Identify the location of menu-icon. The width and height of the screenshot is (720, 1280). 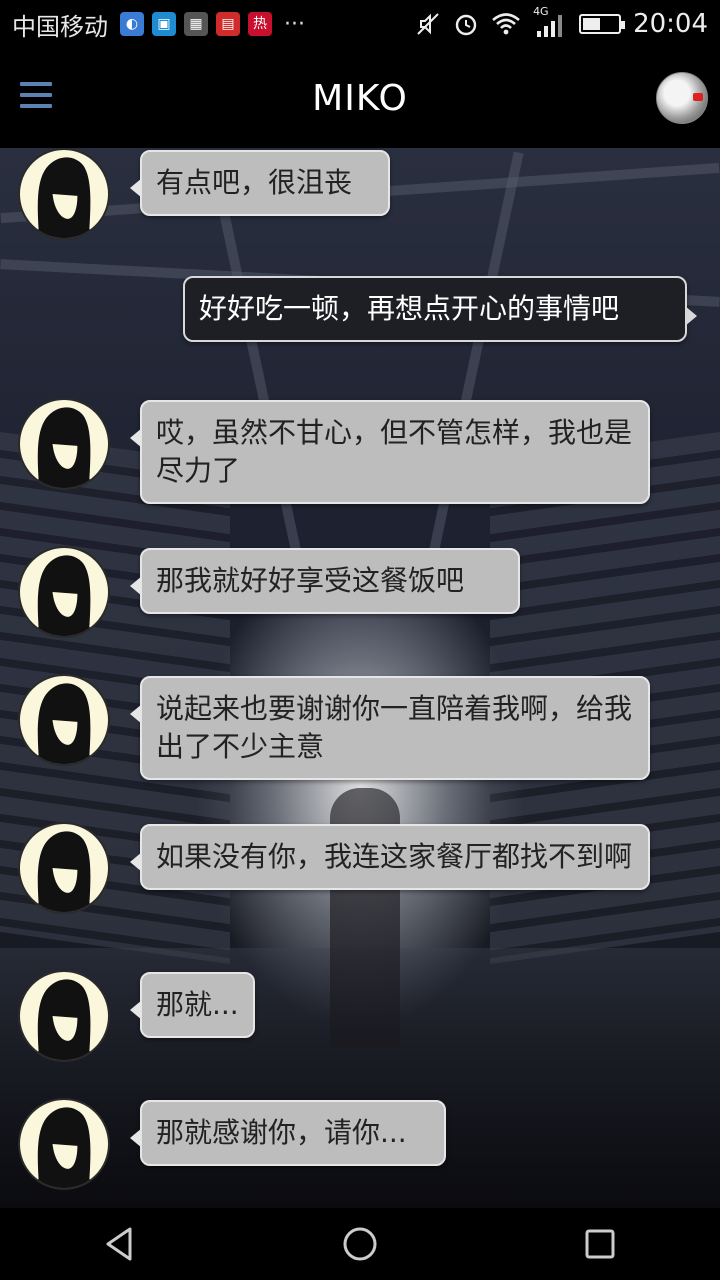
(36, 96).